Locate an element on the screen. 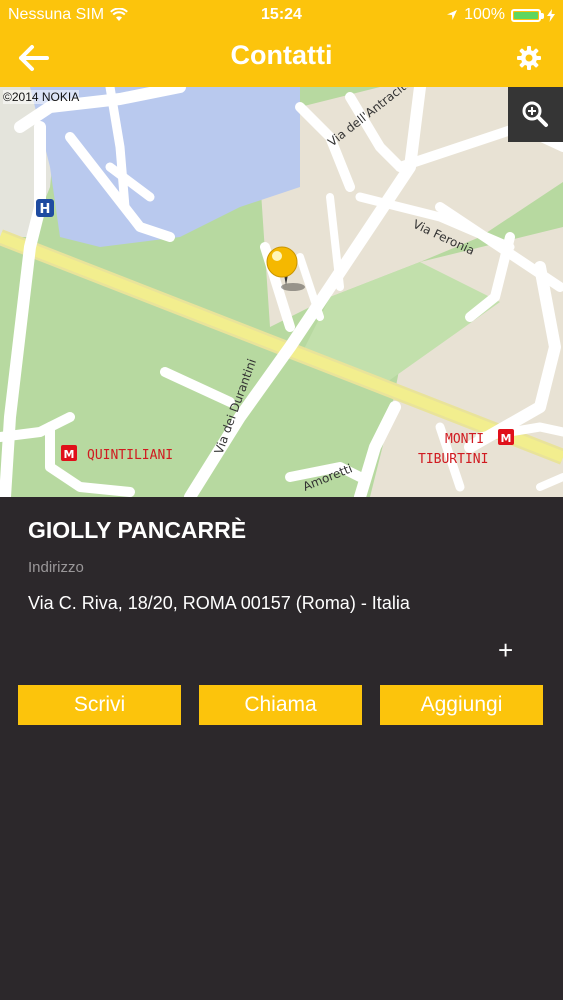 The width and height of the screenshot is (563, 1000). add-button: Aggiungi is located at coordinates (461, 705).